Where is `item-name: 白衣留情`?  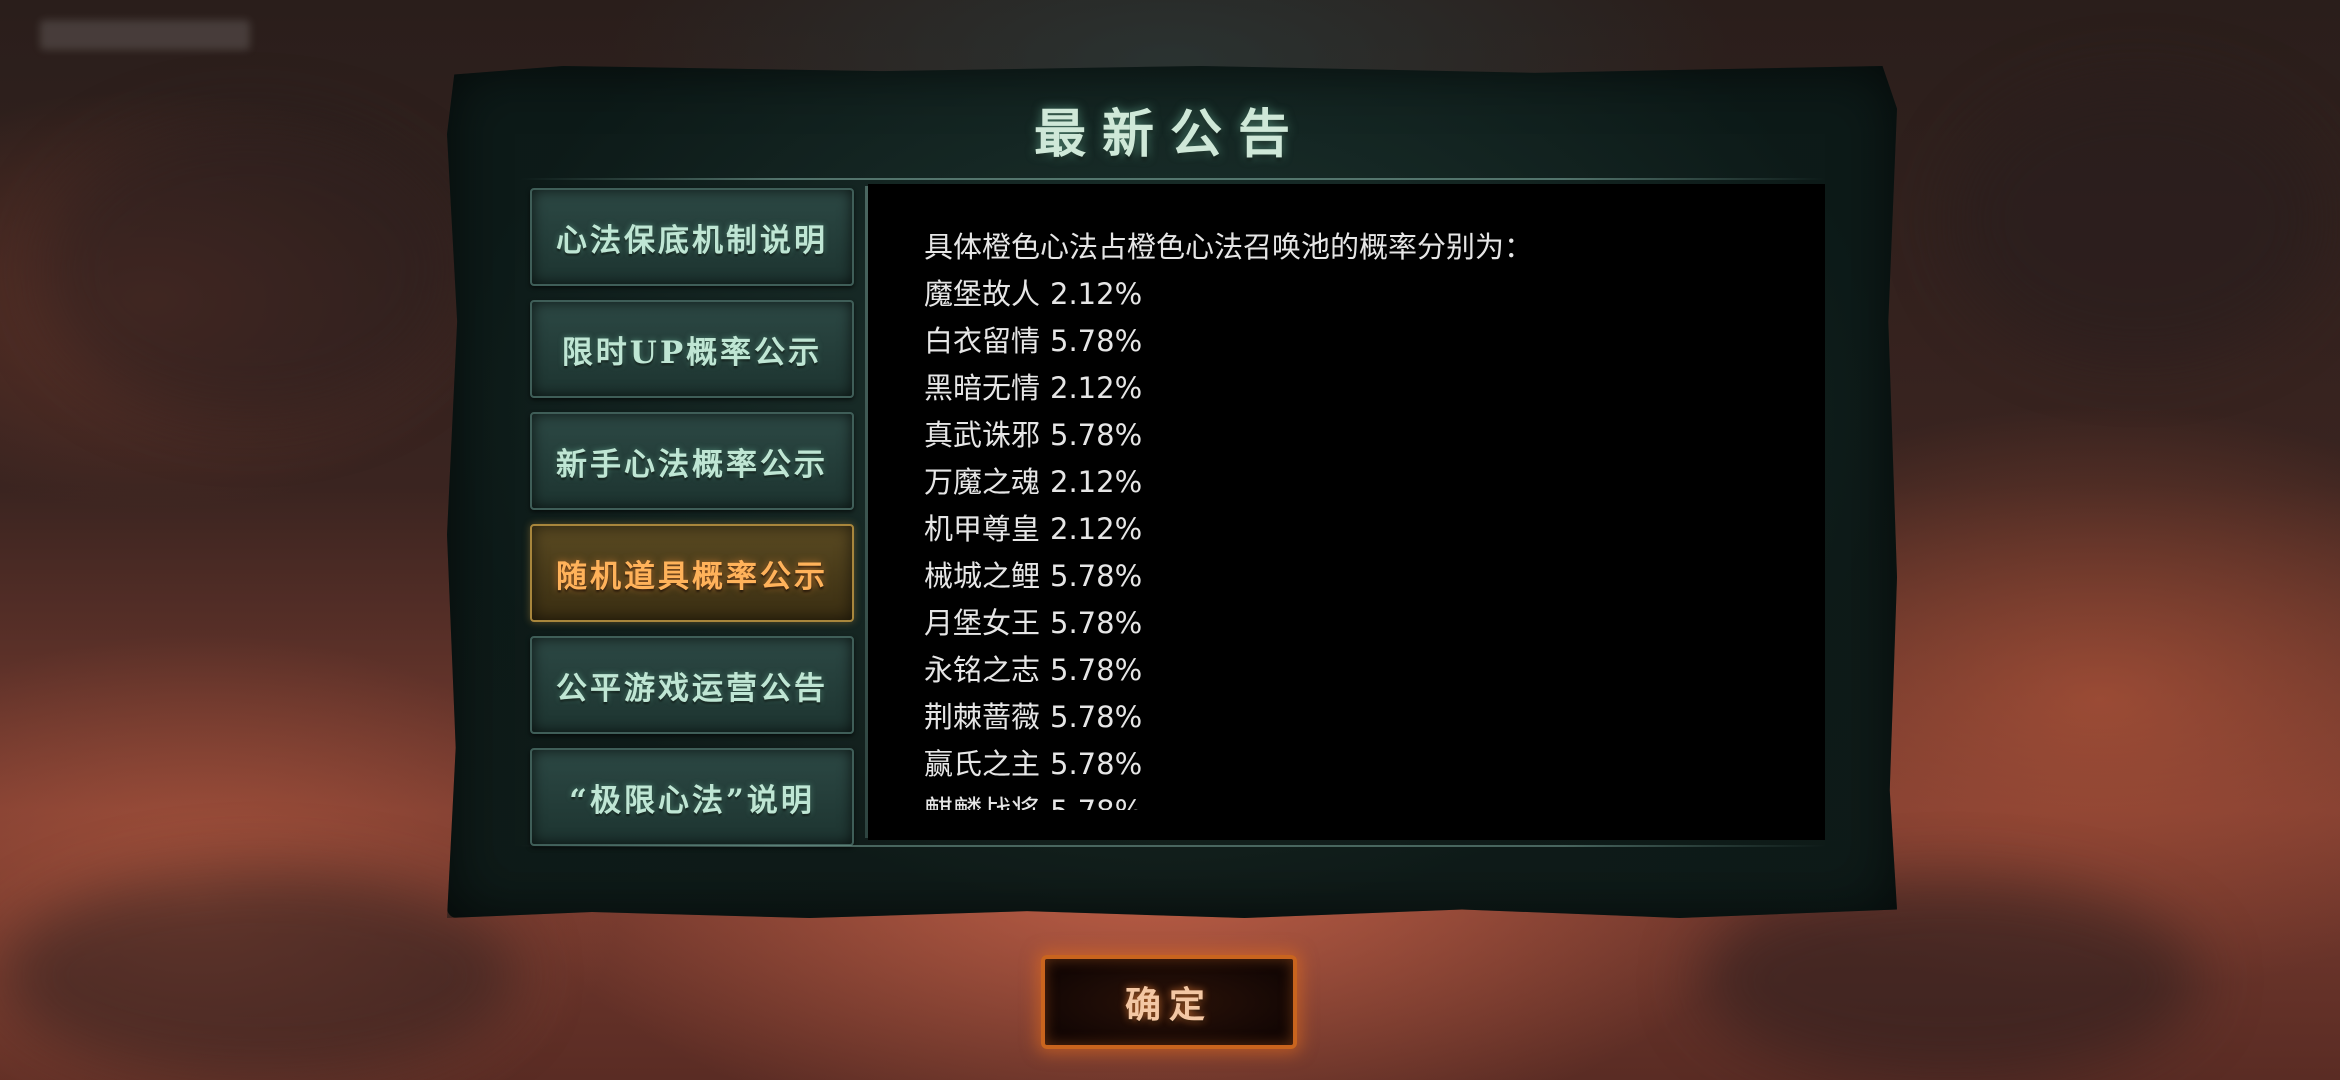 item-name: 白衣留情 is located at coordinates (982, 341).